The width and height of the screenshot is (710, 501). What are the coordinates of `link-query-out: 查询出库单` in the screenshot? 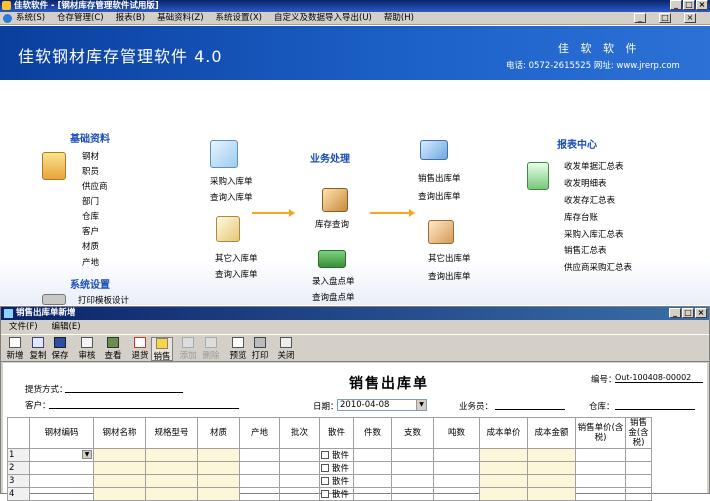 It's located at (439, 196).